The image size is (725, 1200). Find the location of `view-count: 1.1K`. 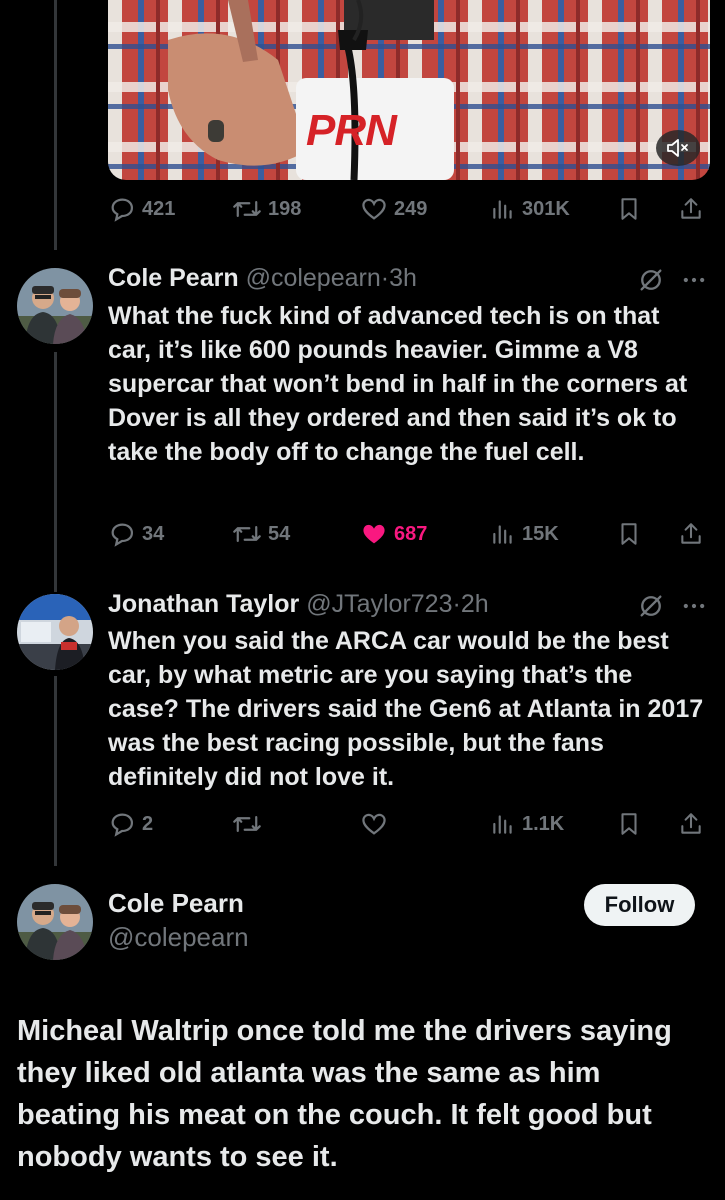

view-count: 1.1K is located at coordinates (543, 823).